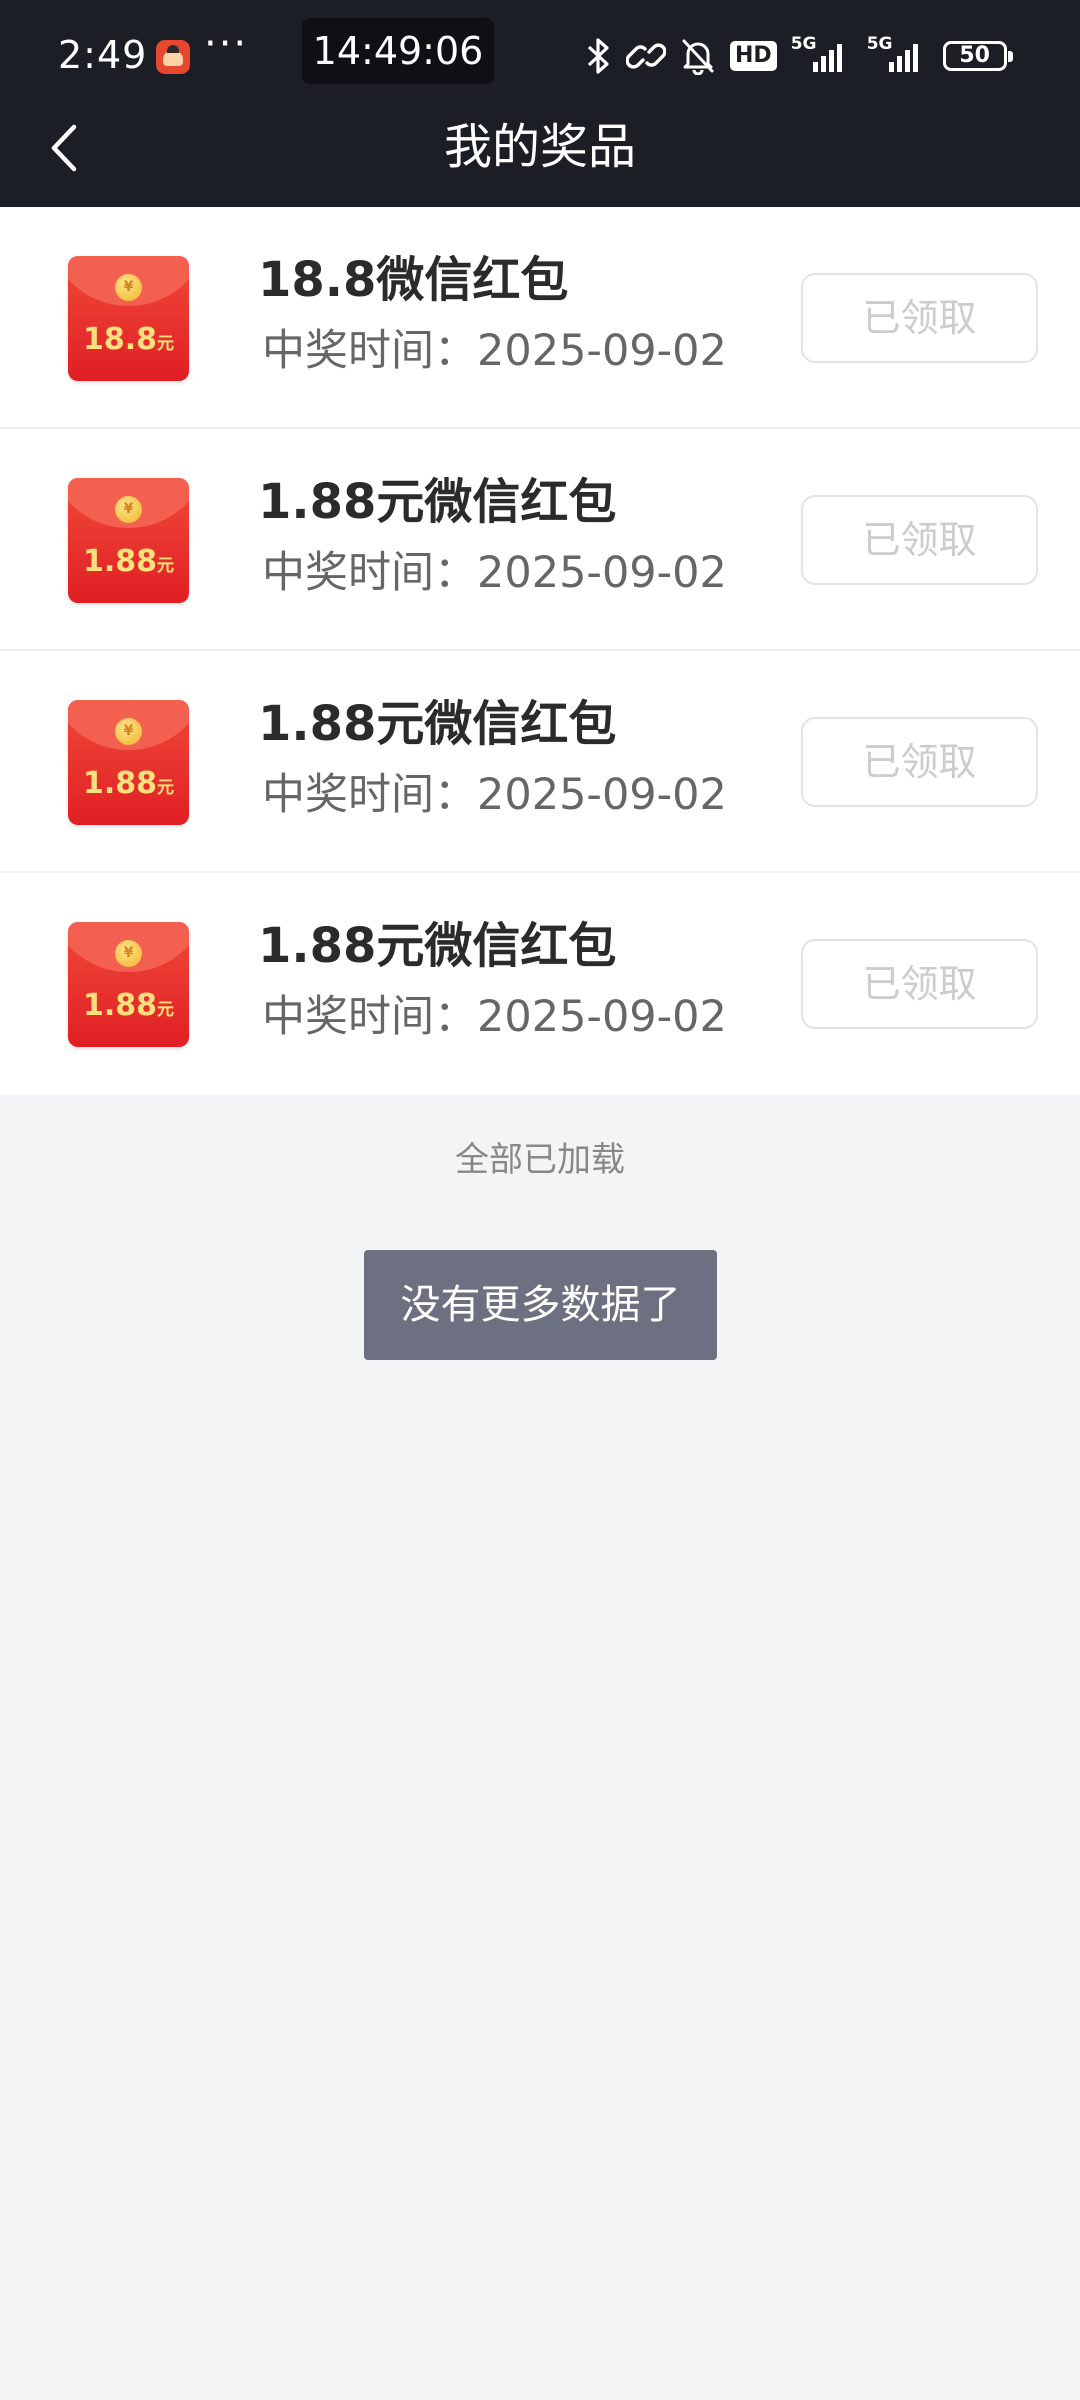 This screenshot has width=1080, height=2400. I want to click on status-bar: 2:49 ··· 14:49:06 HD 5G 5G 50, so click(540, 55).